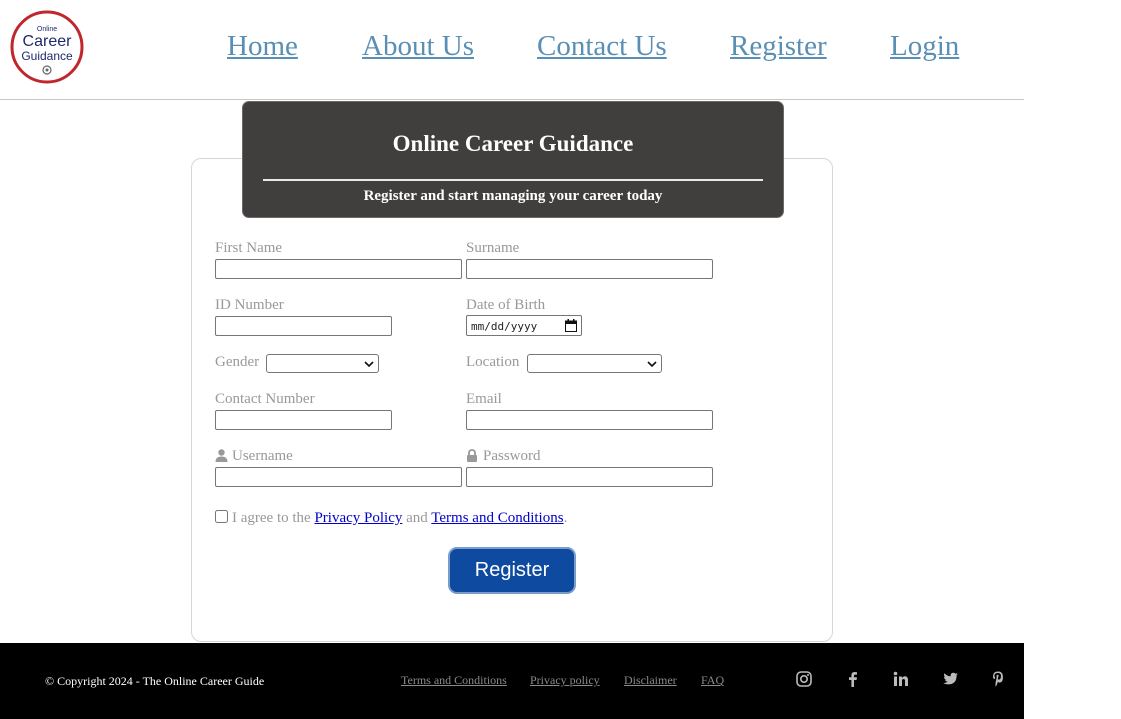 The height and width of the screenshot is (719, 1121). Describe the element at coordinates (221, 516) in the screenshot. I see `agree-checkbox` at that location.